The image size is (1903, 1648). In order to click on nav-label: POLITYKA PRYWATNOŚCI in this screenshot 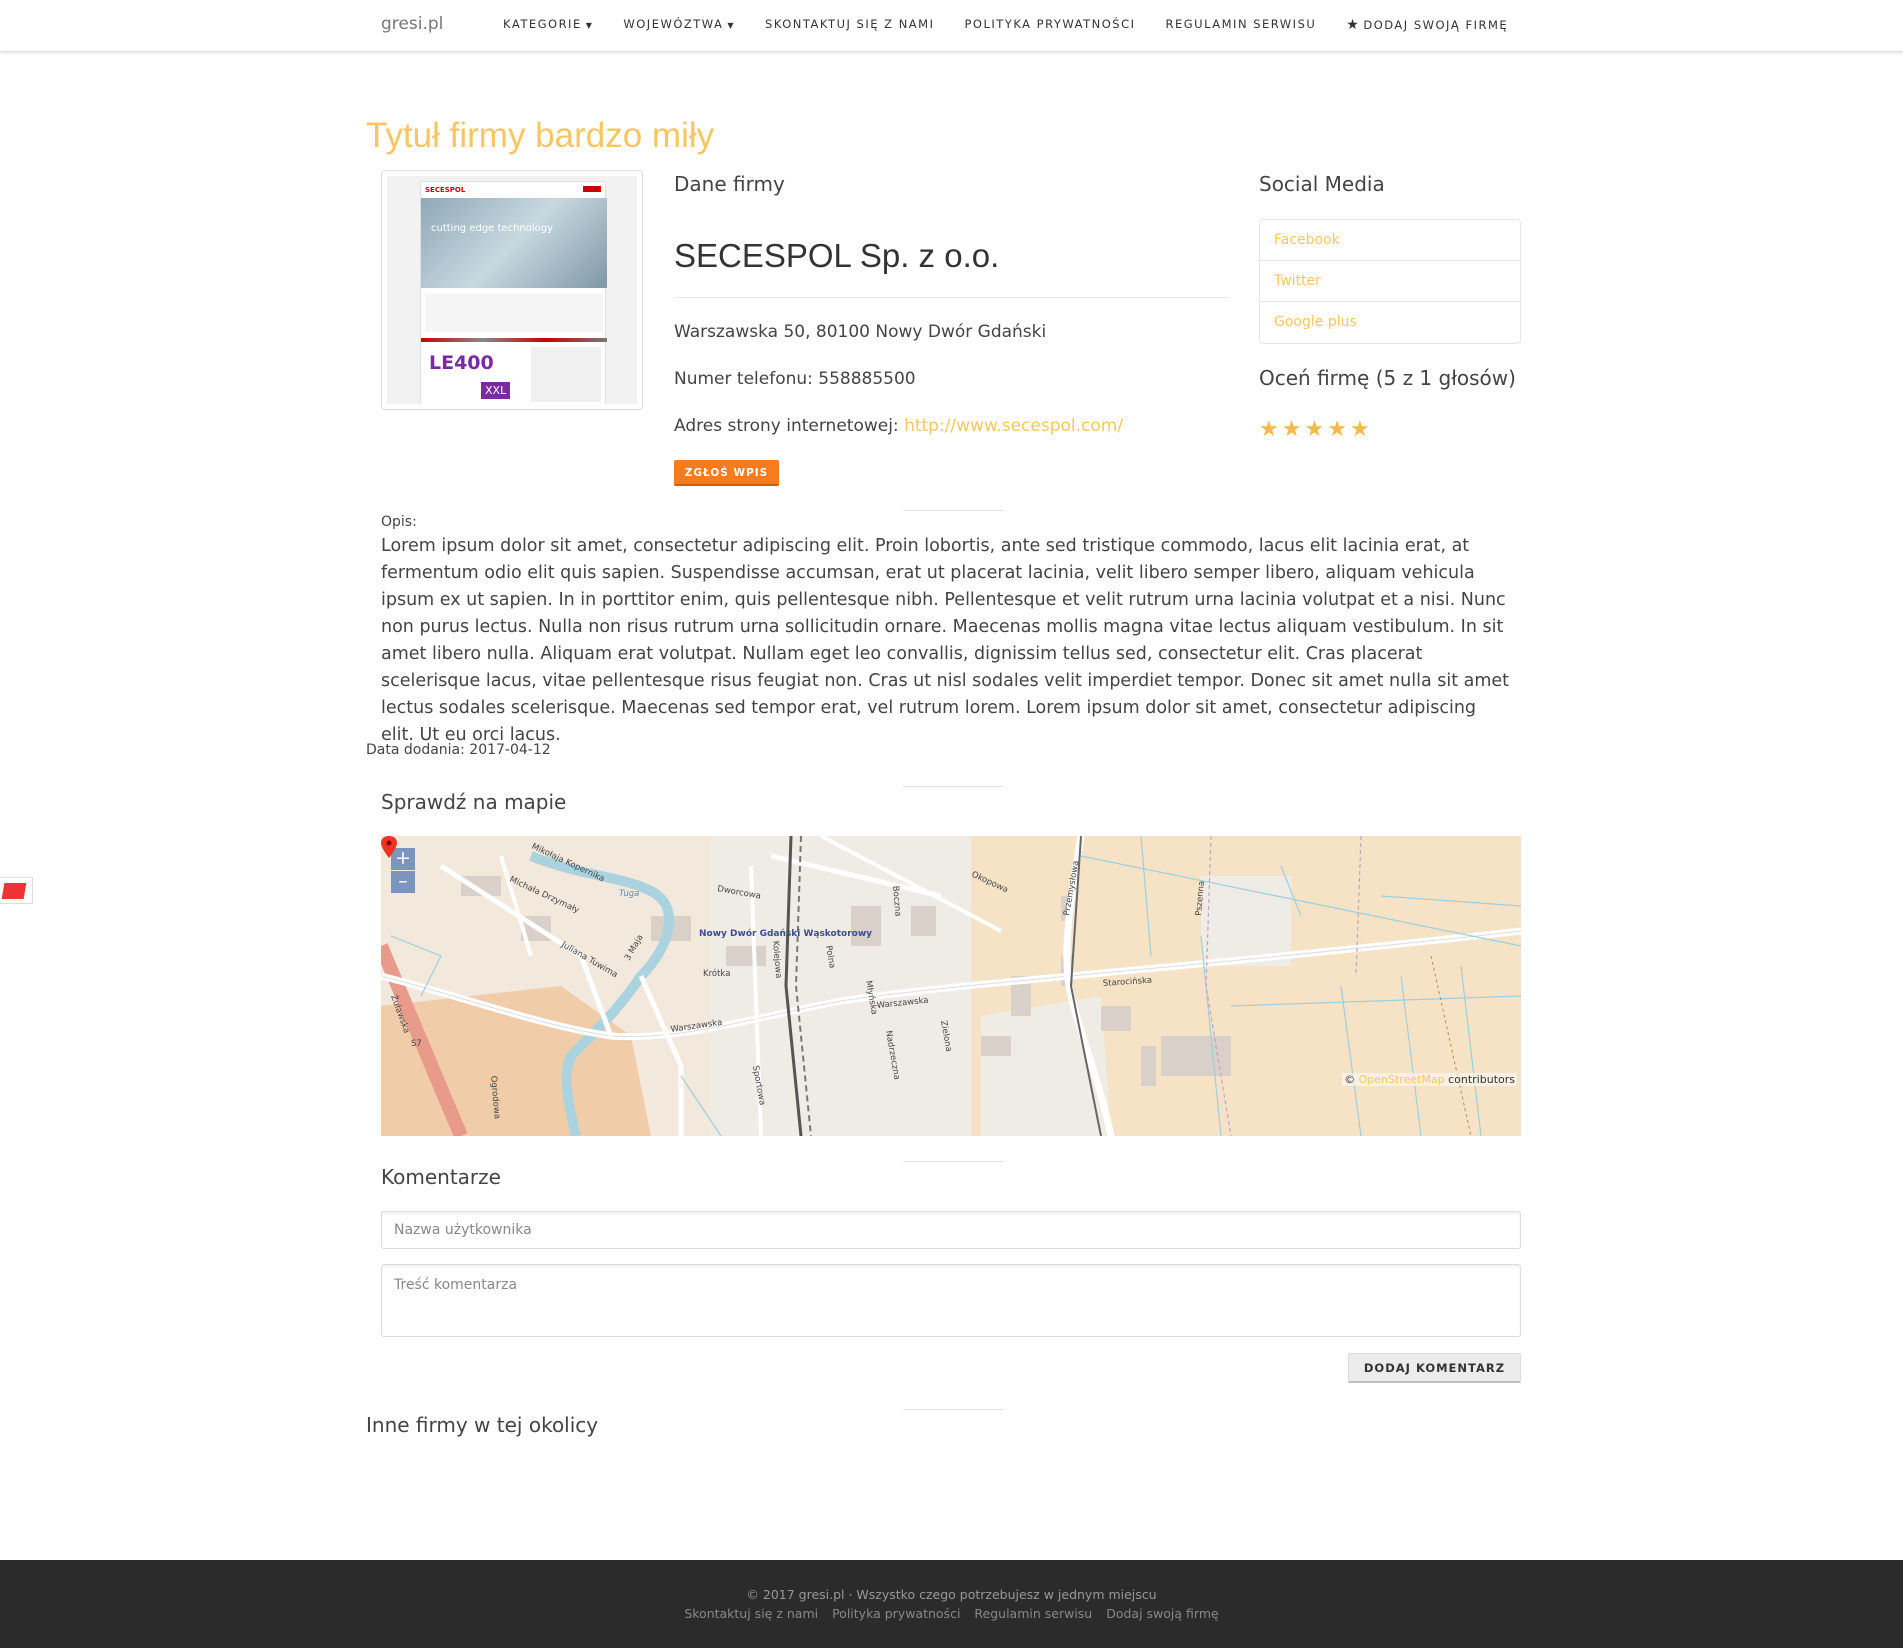, I will do `click(1050, 24)`.